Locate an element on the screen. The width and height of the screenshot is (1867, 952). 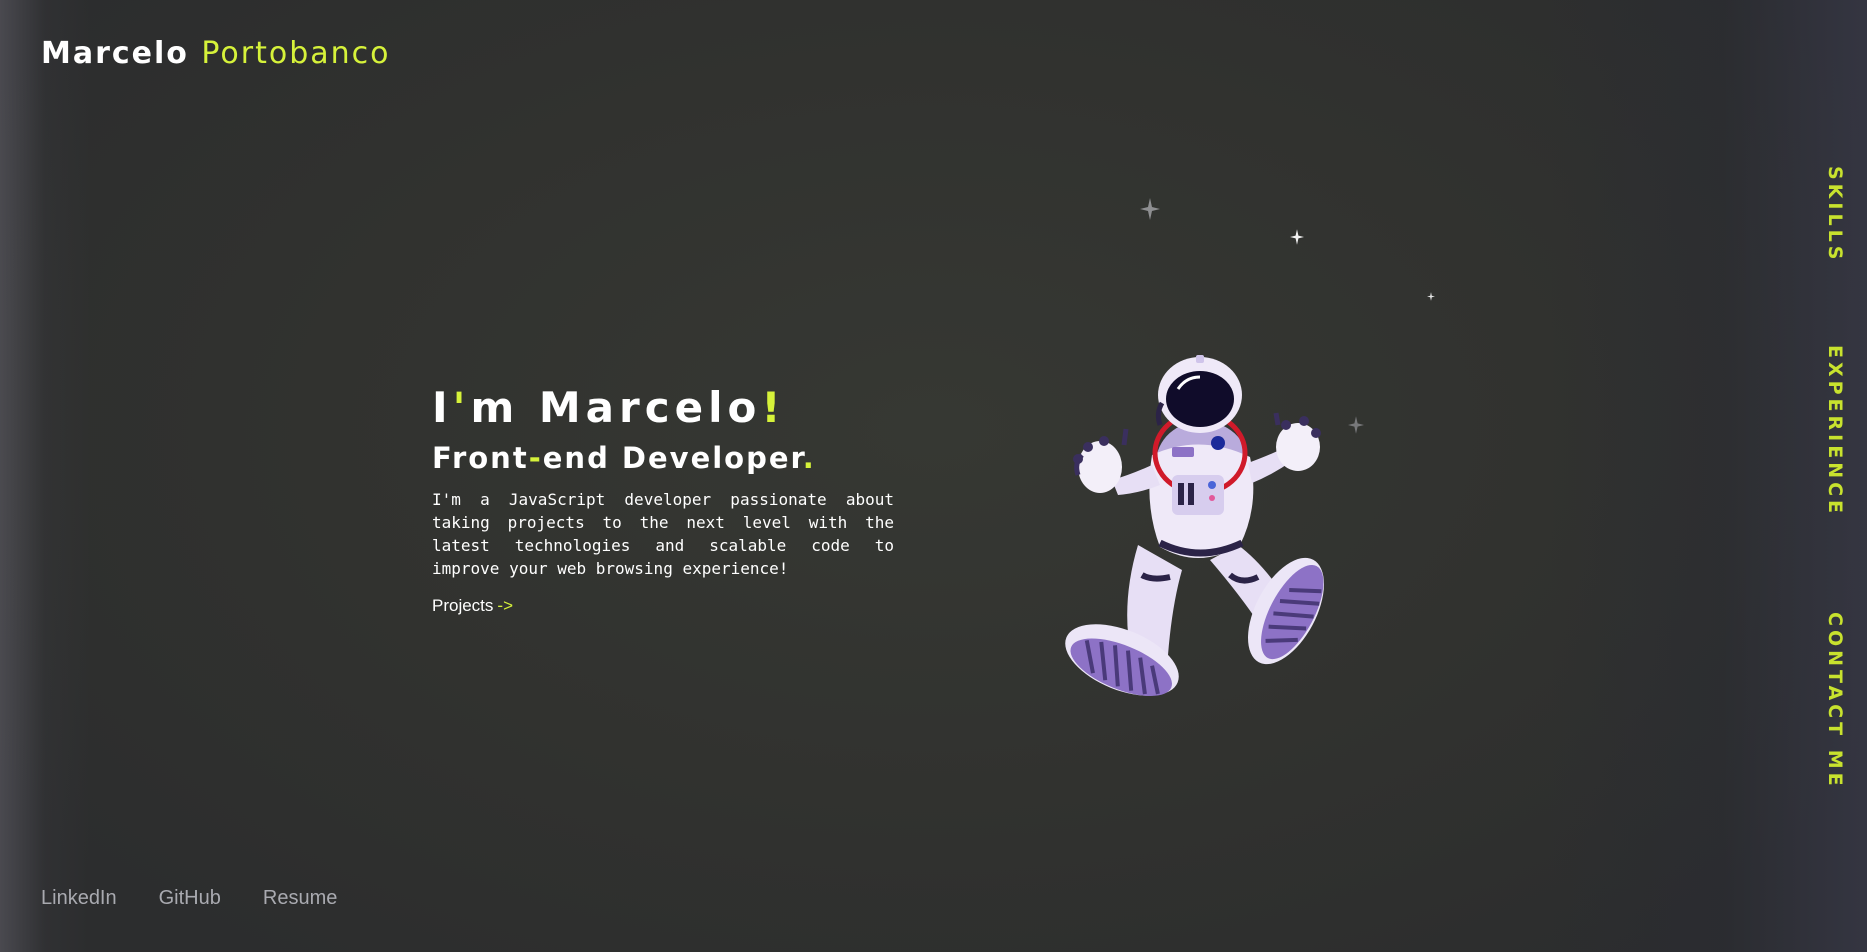
side-nav: SKILLS EXPERIENCE CONTACT ME is located at coordinates (1835, 476).